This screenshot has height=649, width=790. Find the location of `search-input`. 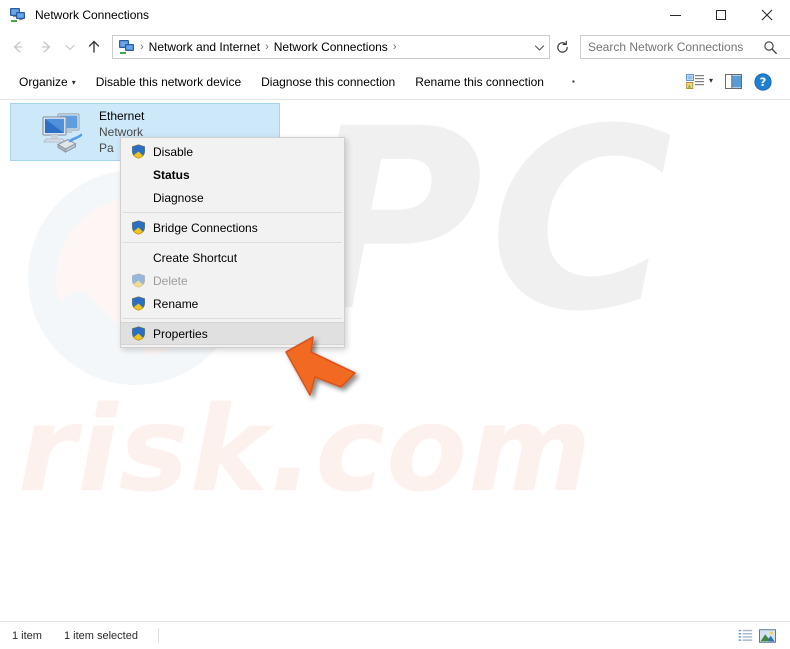

search-input is located at coordinates (673, 47).